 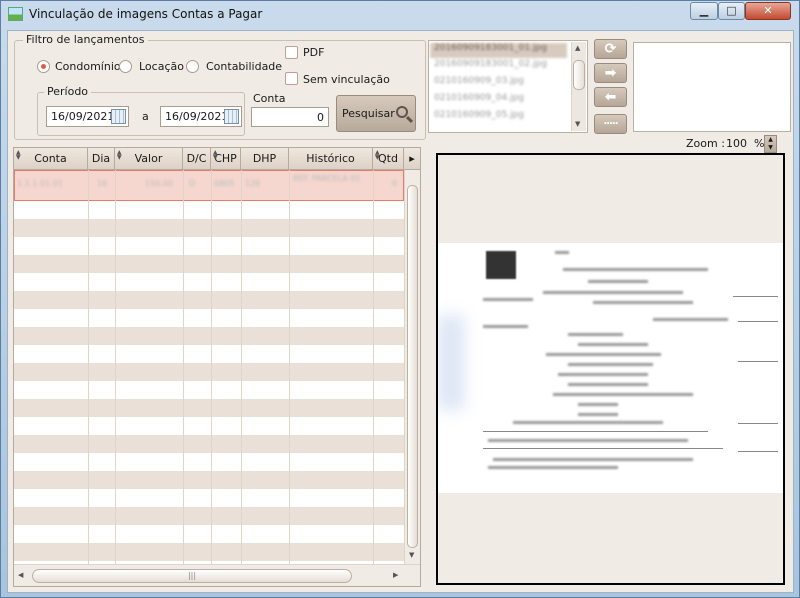 I want to click on date-from-field: 16/09/2021, so click(x=87, y=116).